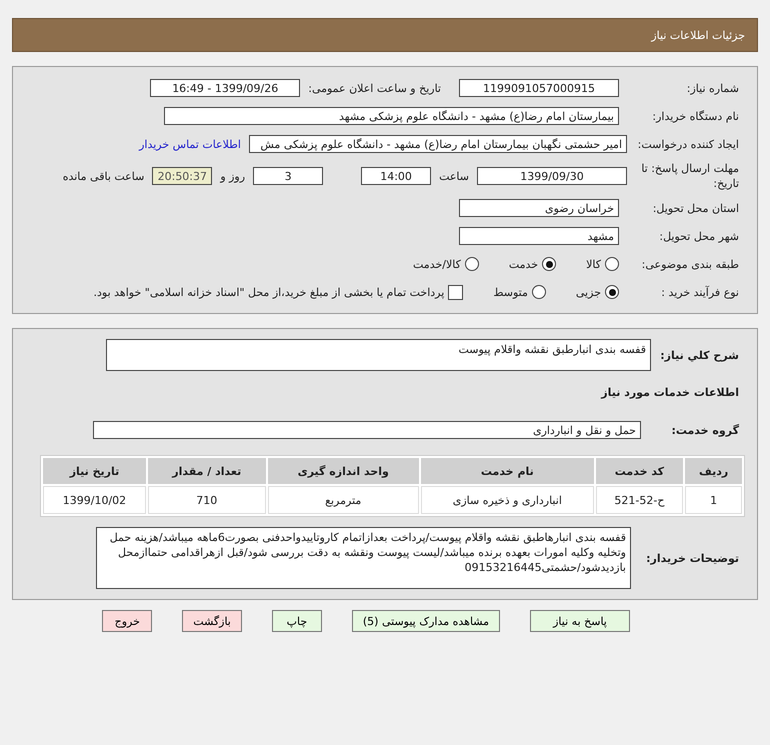 This screenshot has width=770, height=745. I want to click on table-cell: 710, so click(207, 500).